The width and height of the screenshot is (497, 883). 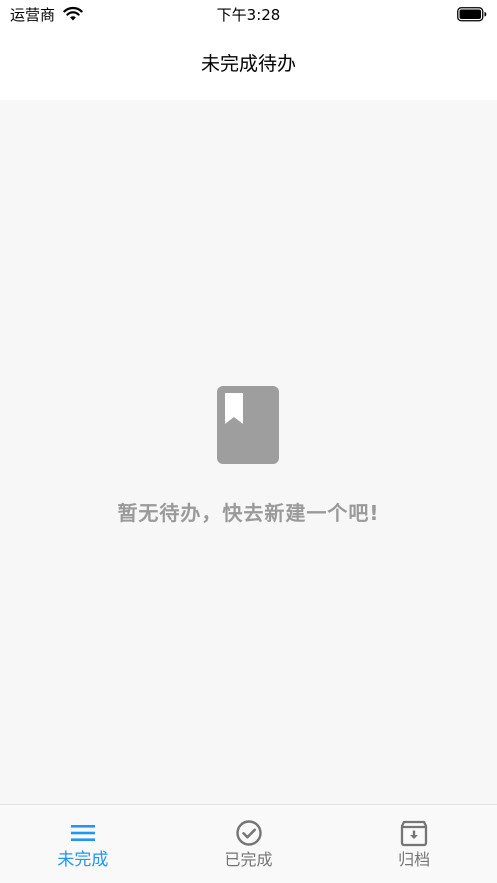 I want to click on tab-completed: 已完成, so click(x=249, y=844).